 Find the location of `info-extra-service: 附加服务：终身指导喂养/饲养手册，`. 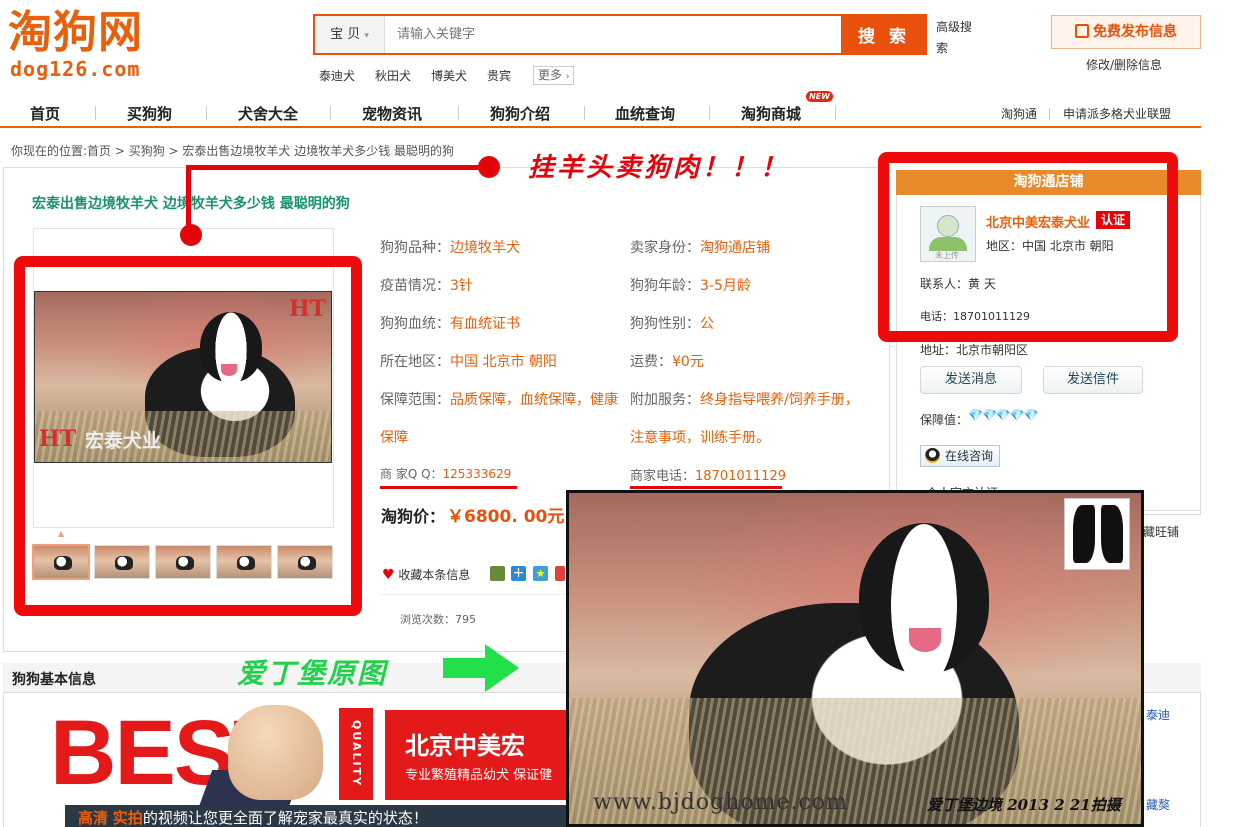

info-extra-service: 附加服务：终身指导喂养/饲养手册， is located at coordinates (744, 400).